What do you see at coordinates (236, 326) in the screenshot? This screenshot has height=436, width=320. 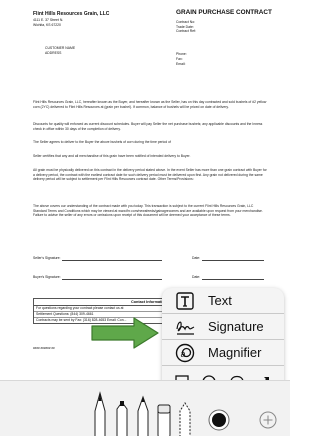 I see `menu-item-label: Signature` at bounding box center [236, 326].